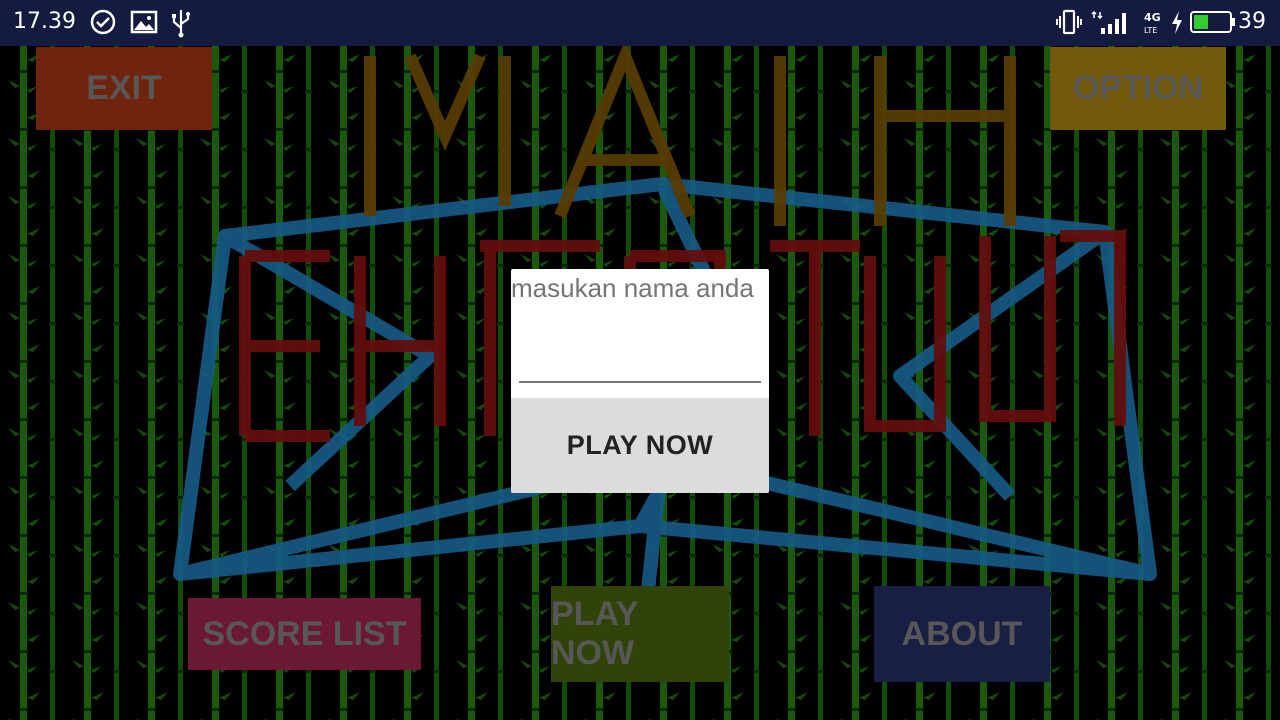 The image size is (1280, 720). What do you see at coordinates (632, 288) in the screenshot?
I see `dialog-title: masukan nama anda` at bounding box center [632, 288].